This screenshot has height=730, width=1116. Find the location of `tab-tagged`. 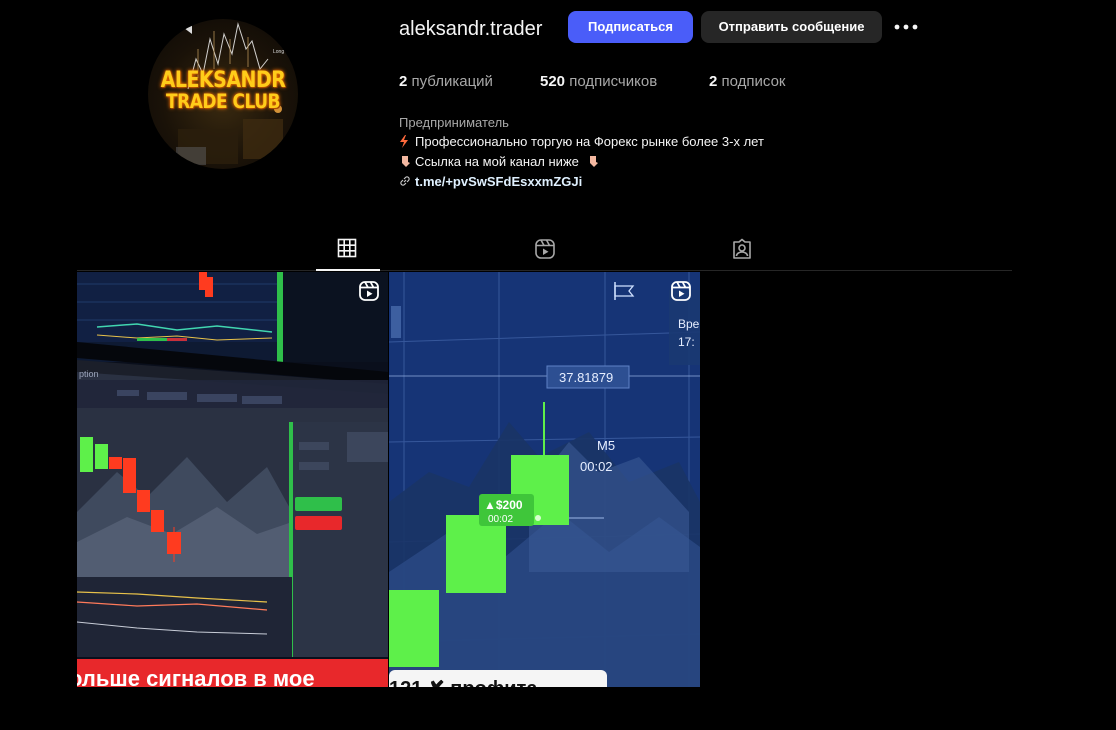

tab-tagged is located at coordinates (742, 249).